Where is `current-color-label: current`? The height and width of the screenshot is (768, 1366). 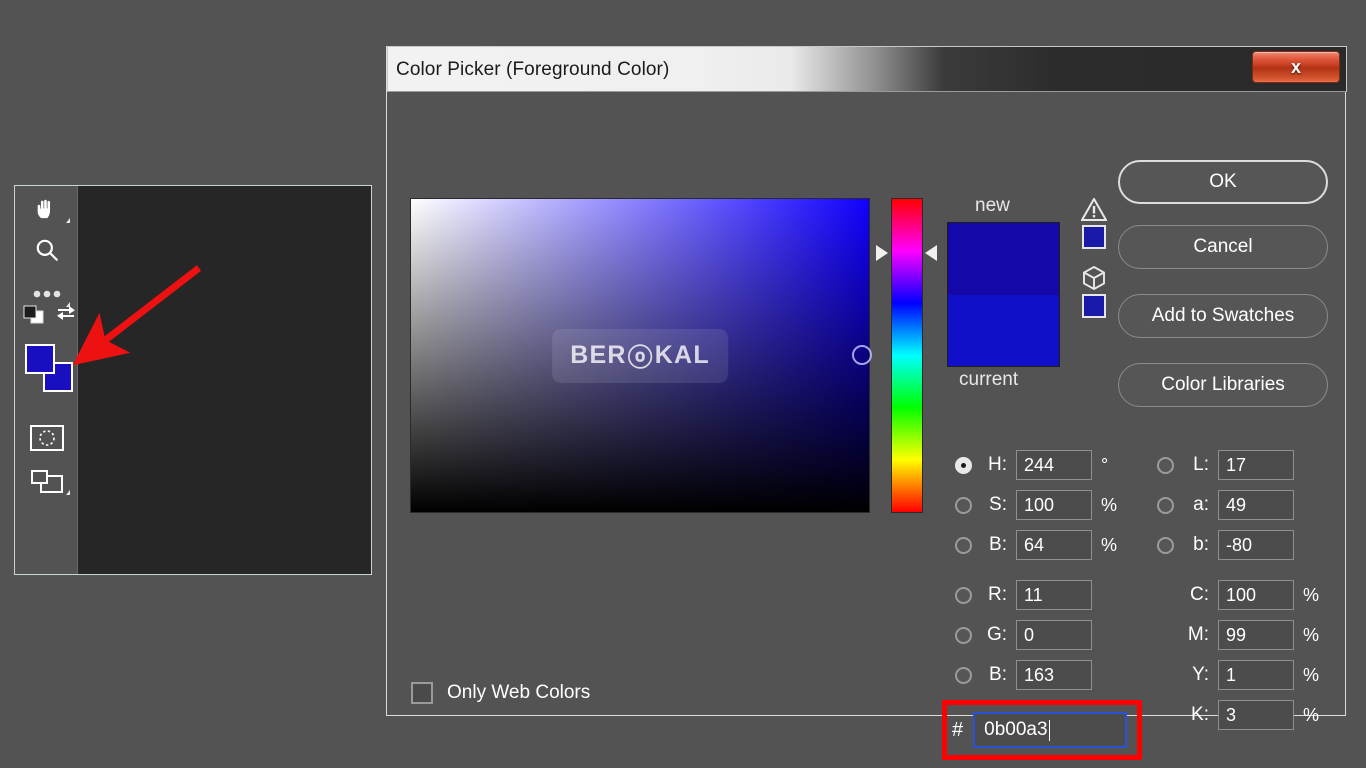
current-color-label: current is located at coordinates (989, 379).